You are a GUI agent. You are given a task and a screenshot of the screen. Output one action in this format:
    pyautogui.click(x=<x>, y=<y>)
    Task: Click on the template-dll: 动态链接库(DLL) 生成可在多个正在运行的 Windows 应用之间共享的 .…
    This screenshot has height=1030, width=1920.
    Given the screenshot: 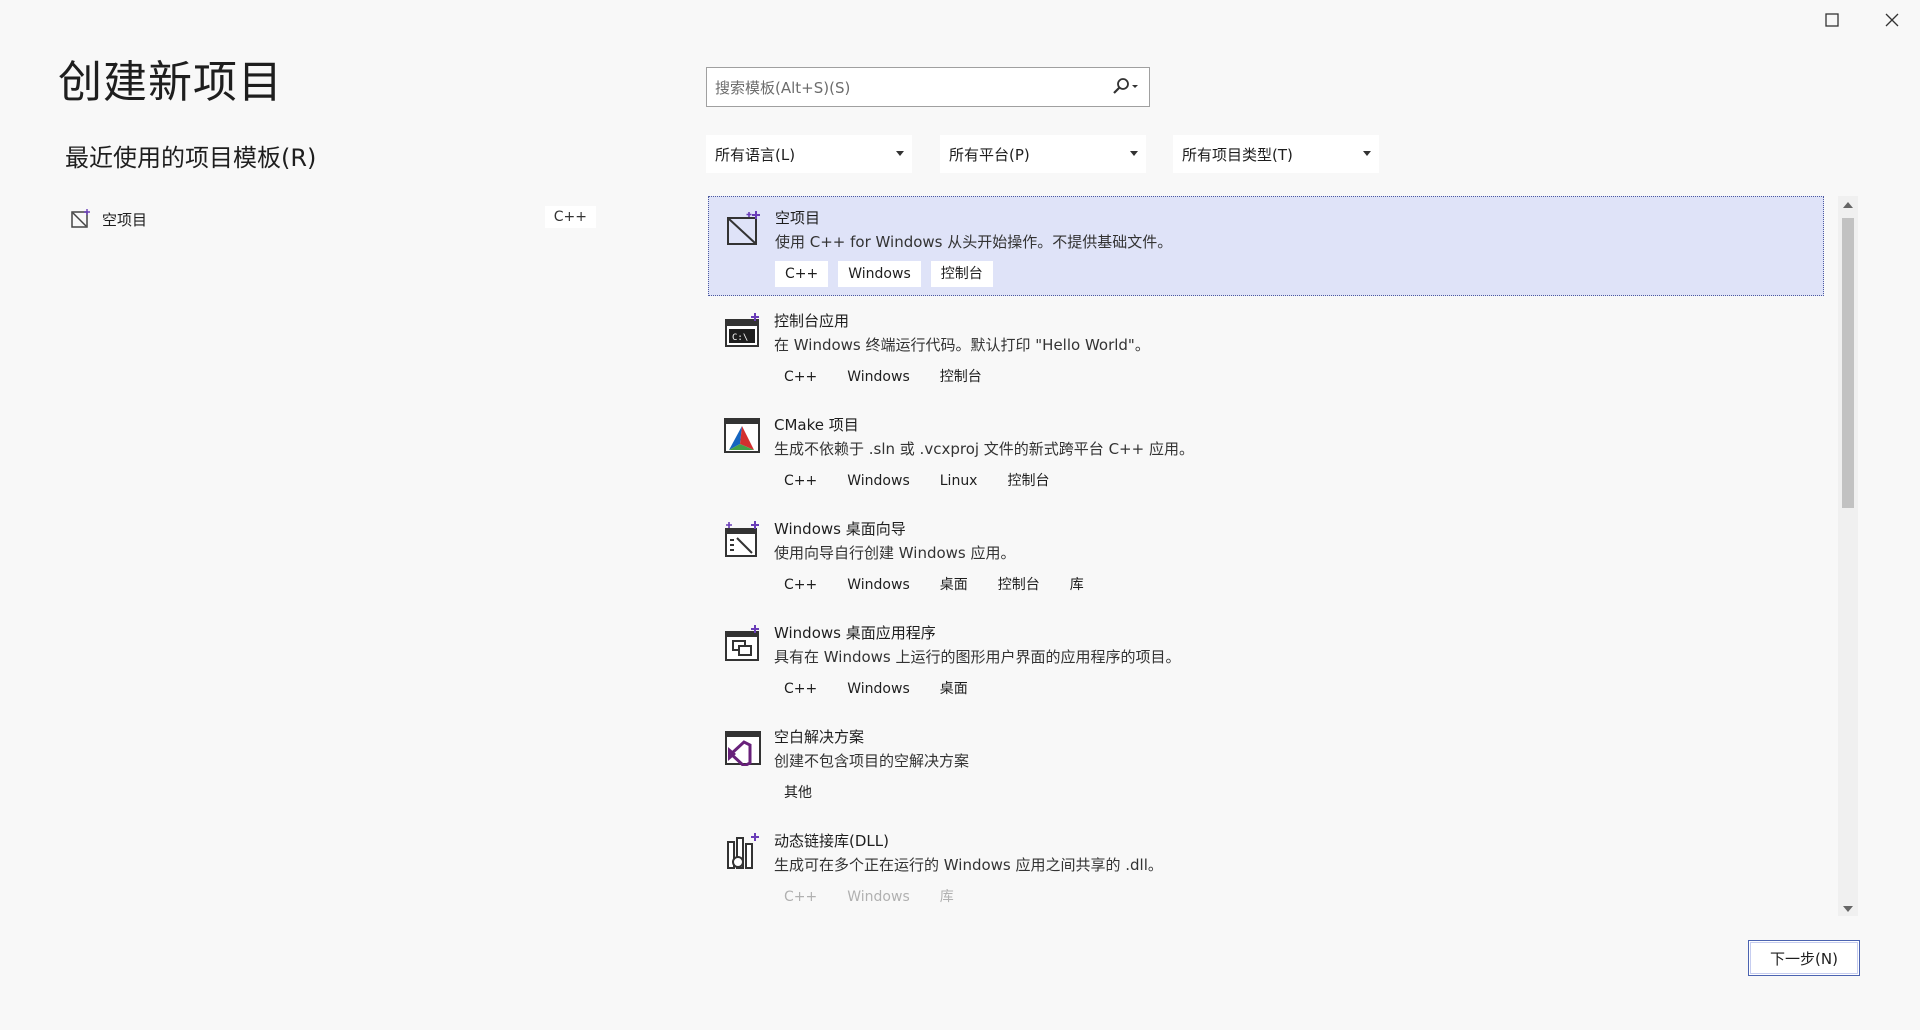 What is the action you would take?
    pyautogui.click(x=1266, y=868)
    